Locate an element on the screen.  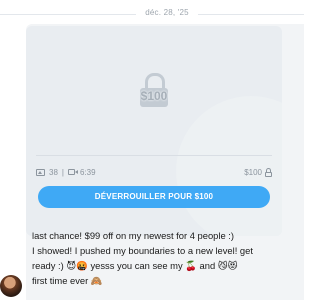
locked-price: $100 is located at coordinates (154, 96).